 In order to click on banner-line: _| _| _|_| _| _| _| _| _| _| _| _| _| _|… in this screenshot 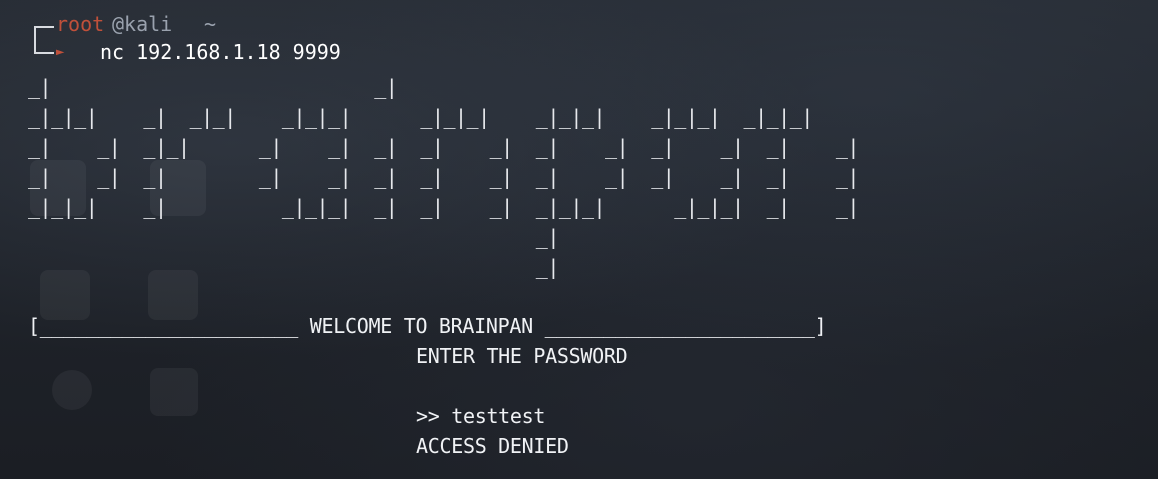, I will do `click(443, 147)`.